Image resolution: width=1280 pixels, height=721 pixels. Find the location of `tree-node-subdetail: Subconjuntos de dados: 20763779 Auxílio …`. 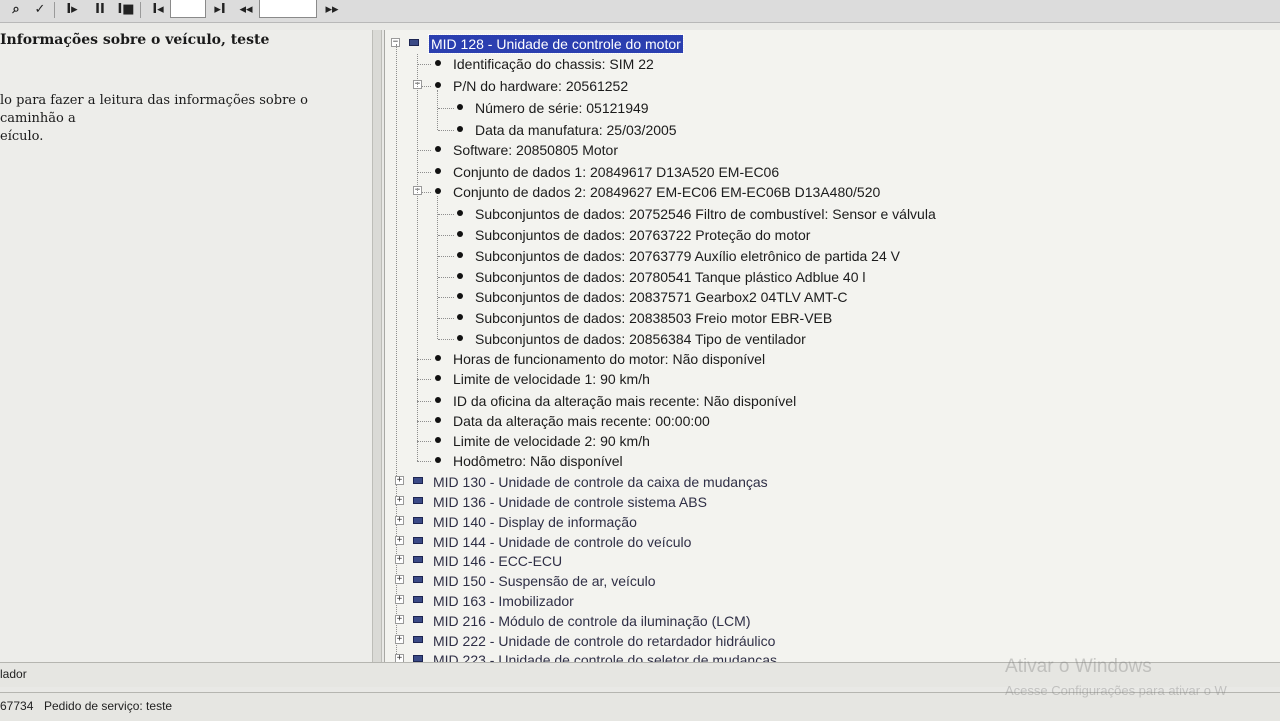

tree-node-subdetail: Subconjuntos de dados: 20763779 Auxílio … is located at coordinates (830, 256).